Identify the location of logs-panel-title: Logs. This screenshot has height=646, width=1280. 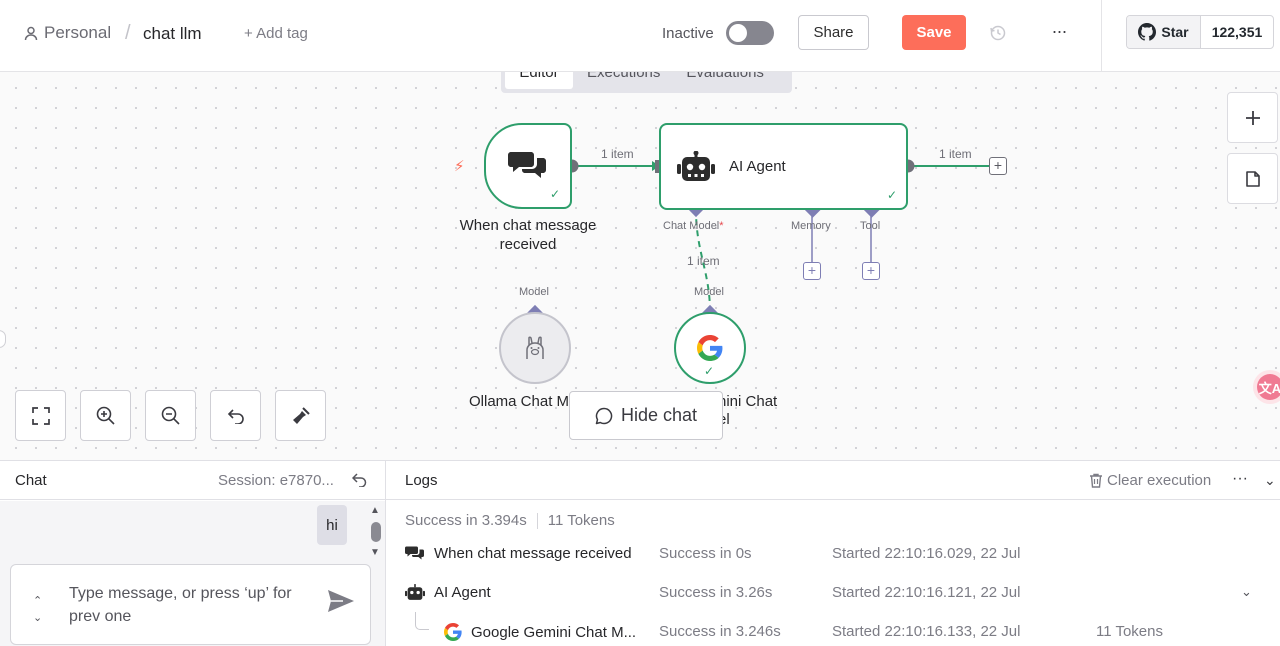
(421, 480).